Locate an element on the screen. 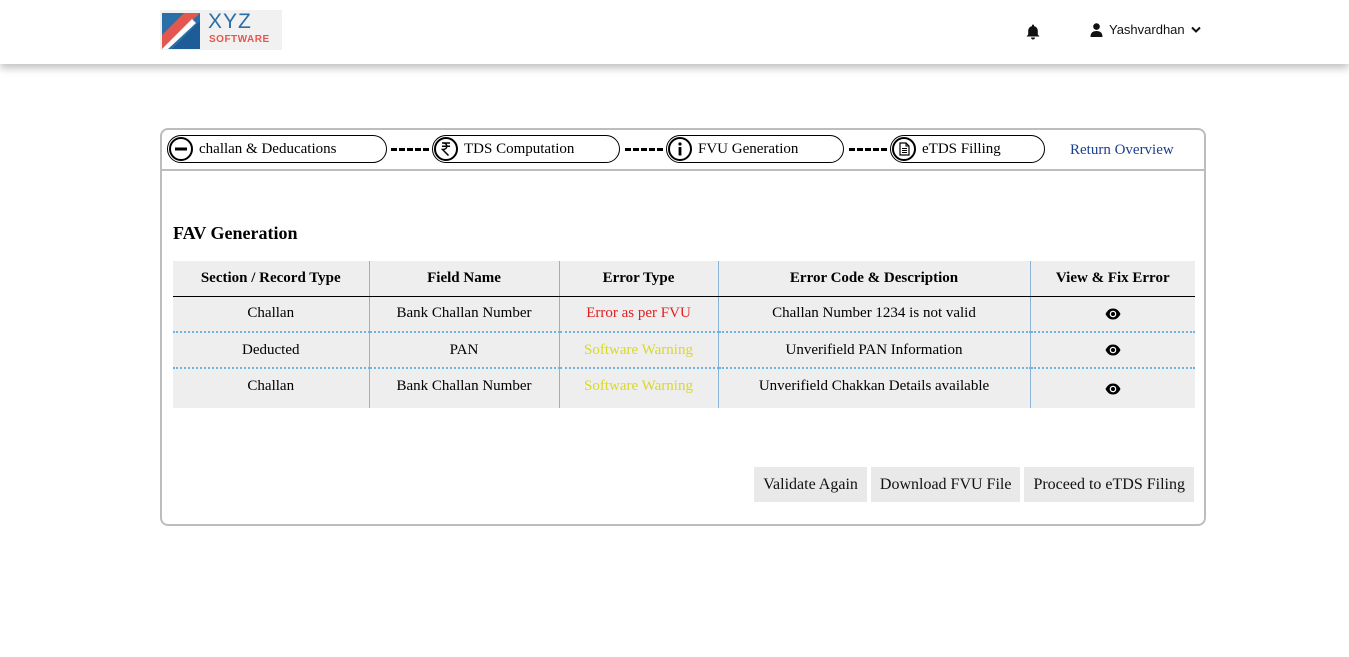 The height and width of the screenshot is (657, 1349). user-menu: Yashvardhan is located at coordinates (1145, 29).